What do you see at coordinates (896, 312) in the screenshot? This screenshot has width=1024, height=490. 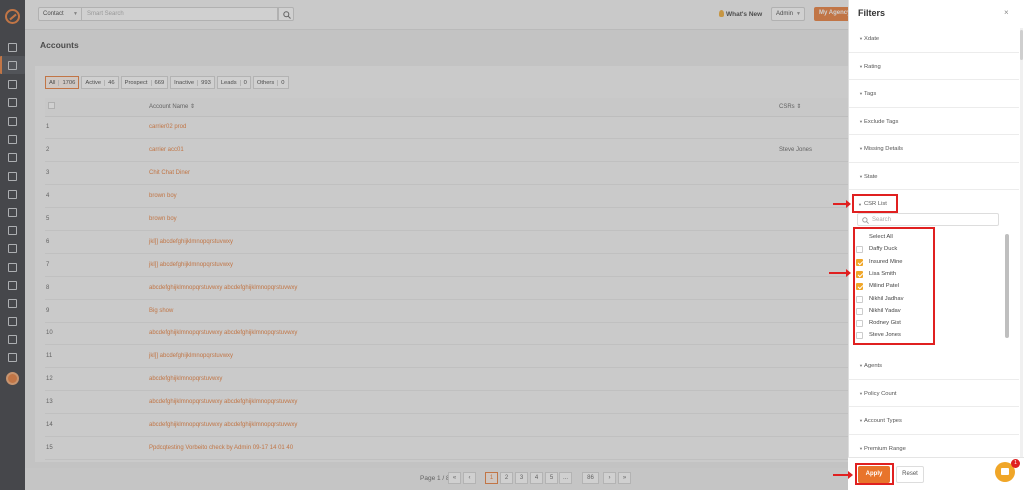 I see `csr-option: Nikhil Yadav` at bounding box center [896, 312].